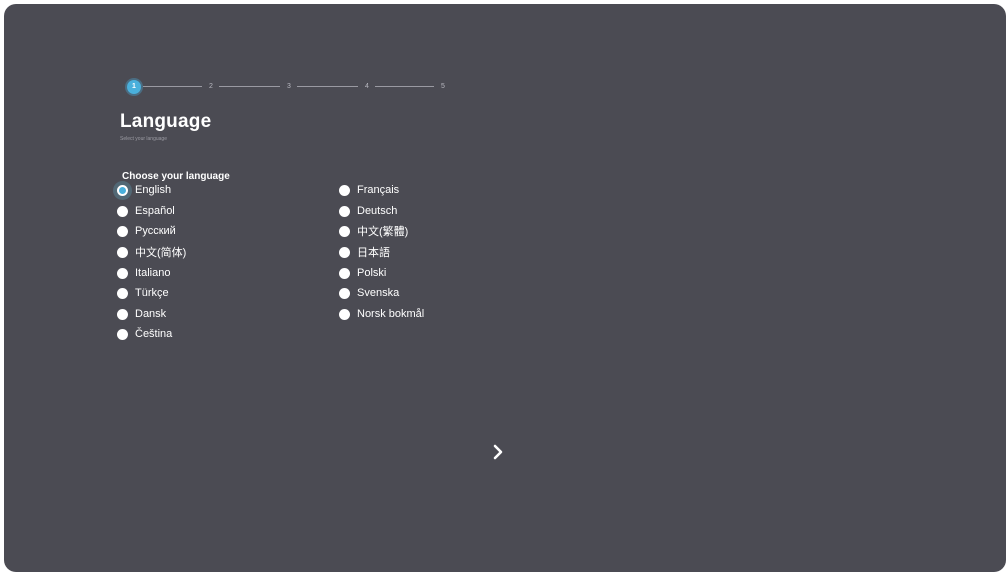  What do you see at coordinates (134, 87) in the screenshot?
I see `step-1: 1` at bounding box center [134, 87].